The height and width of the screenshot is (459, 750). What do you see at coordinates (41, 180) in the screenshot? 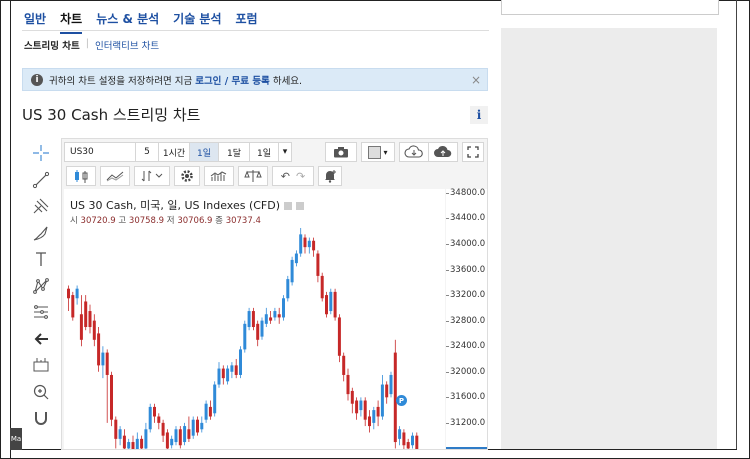
I see `trend-line-icon` at bounding box center [41, 180].